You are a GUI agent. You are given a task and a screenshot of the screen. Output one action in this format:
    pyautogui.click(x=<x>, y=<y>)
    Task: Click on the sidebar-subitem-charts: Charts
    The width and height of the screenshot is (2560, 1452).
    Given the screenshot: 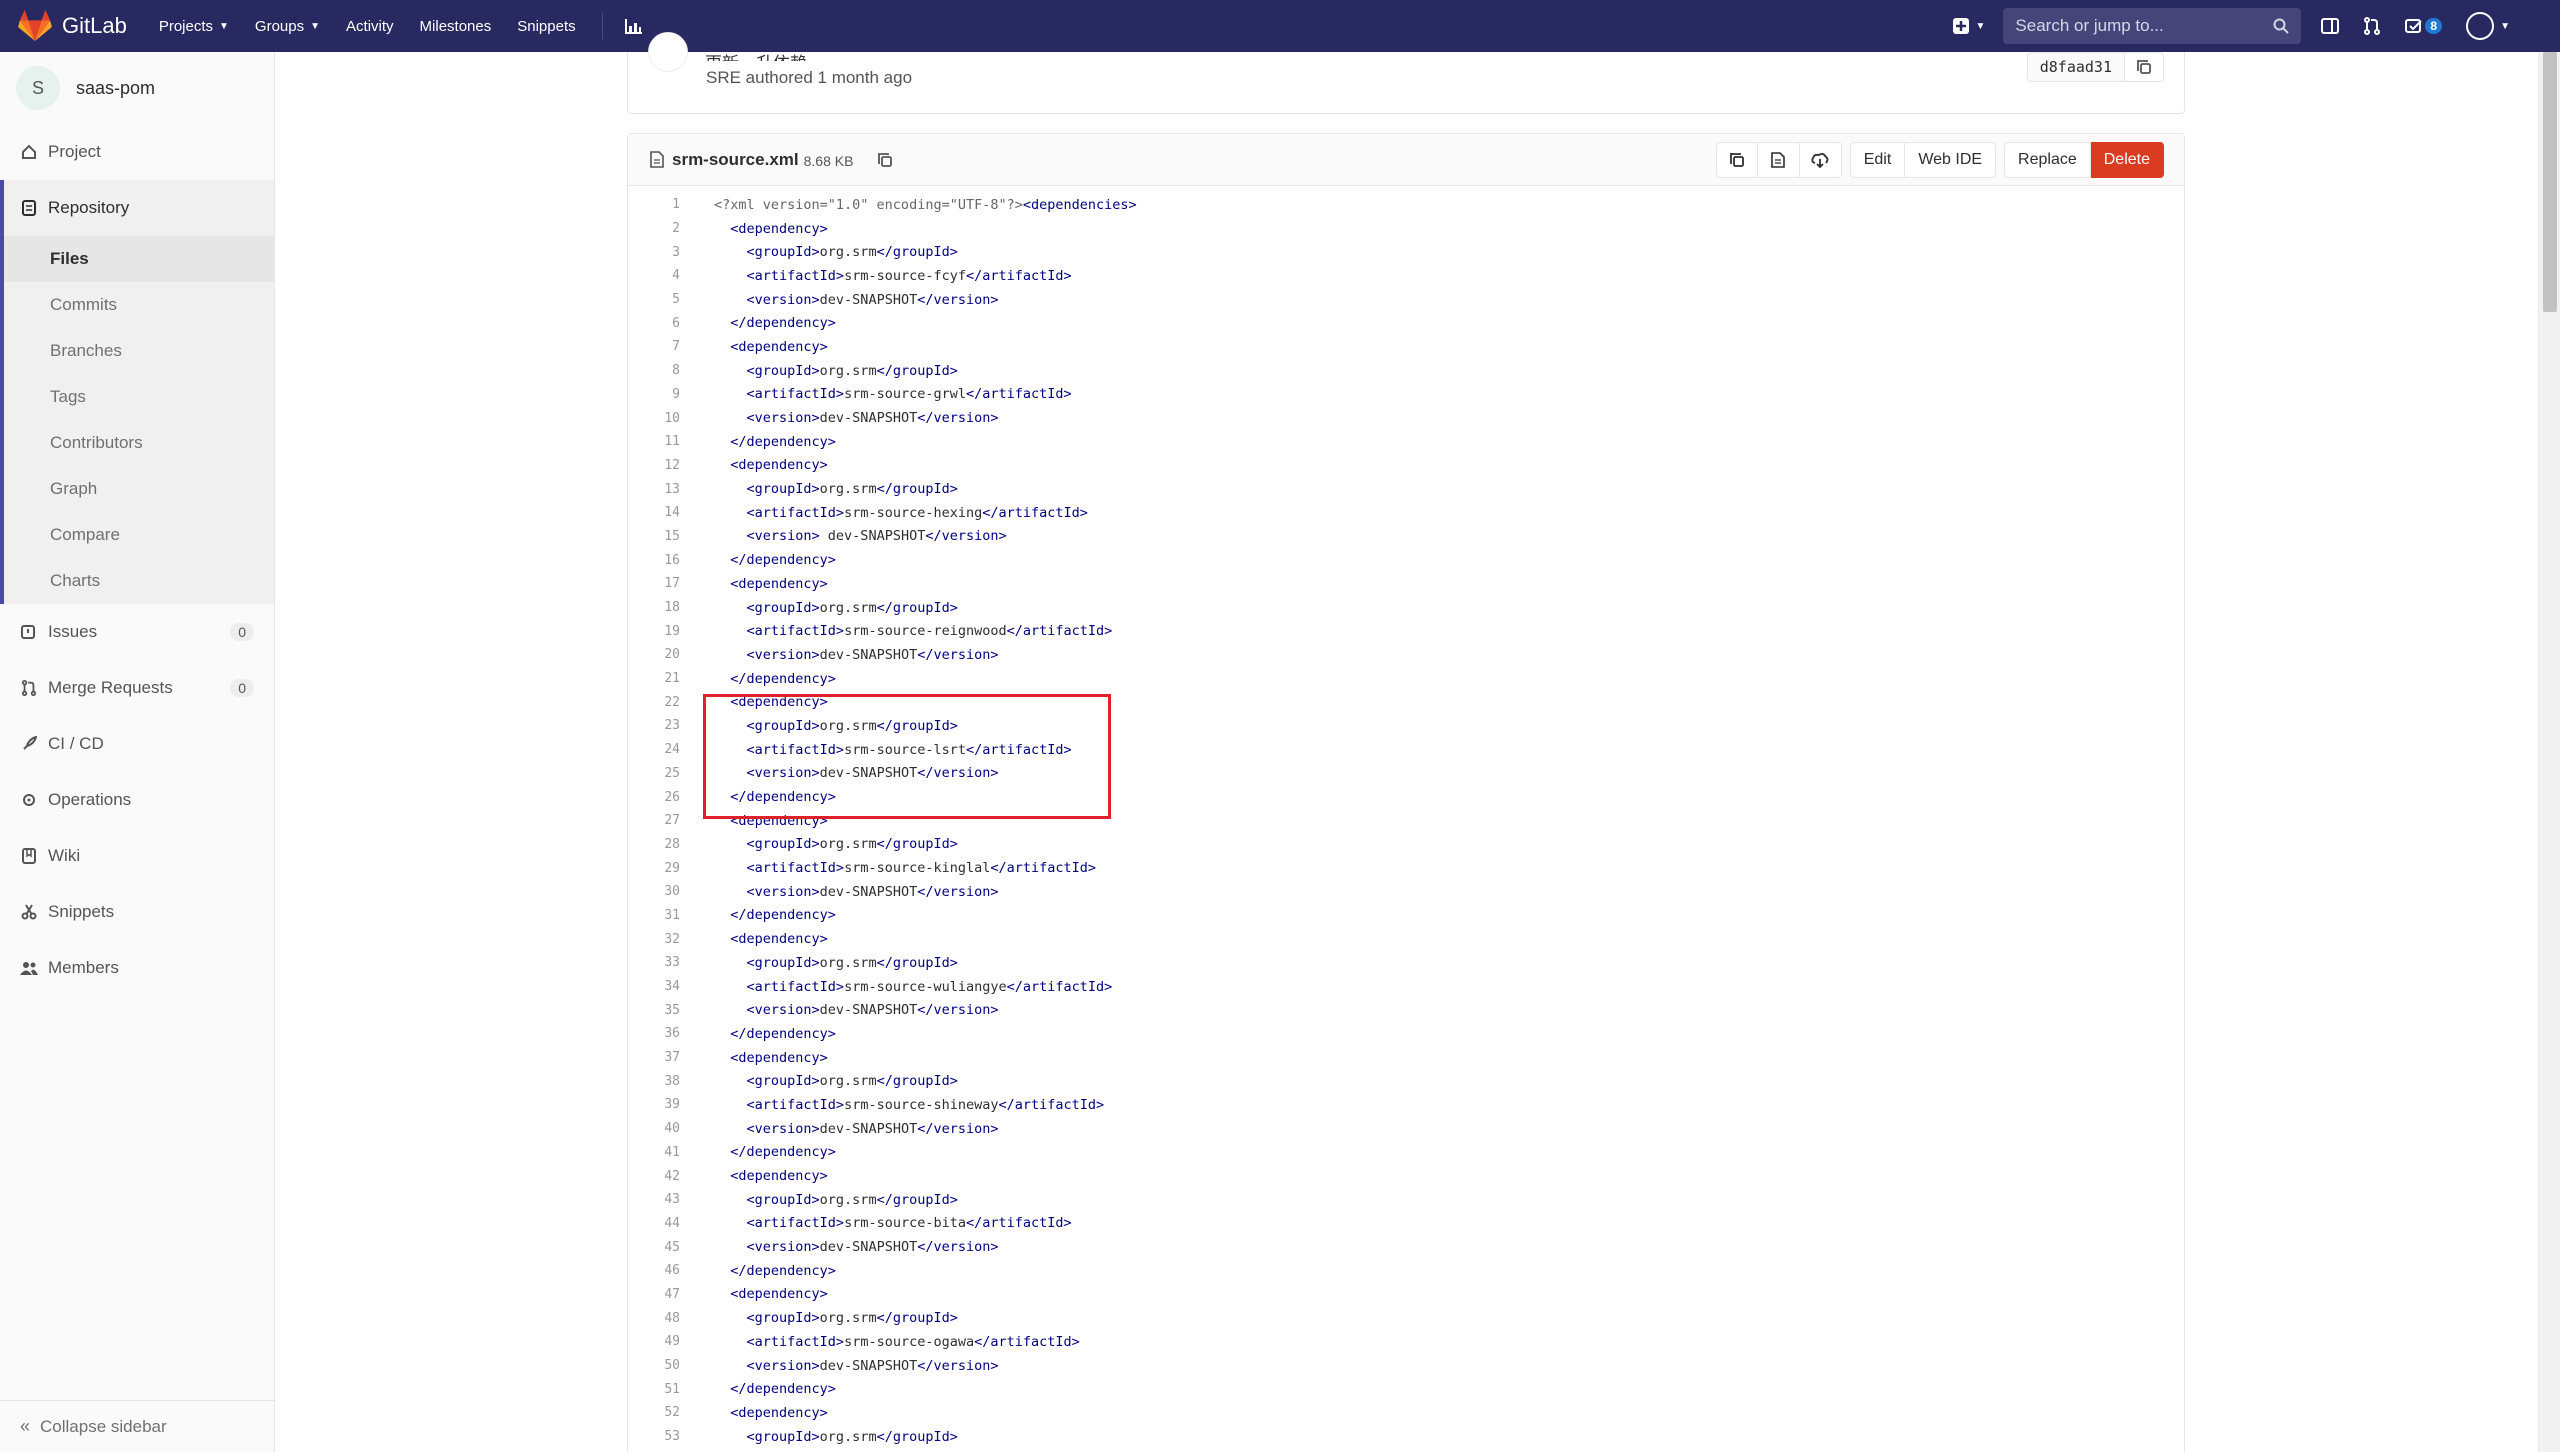 What is the action you would take?
    pyautogui.click(x=139, y=581)
    